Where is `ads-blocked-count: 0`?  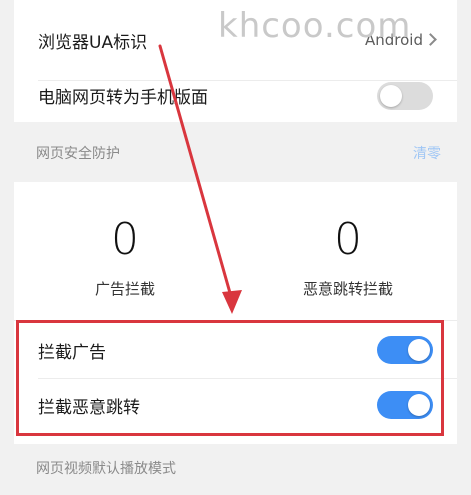
ads-blocked-count: 0 is located at coordinates (125, 239).